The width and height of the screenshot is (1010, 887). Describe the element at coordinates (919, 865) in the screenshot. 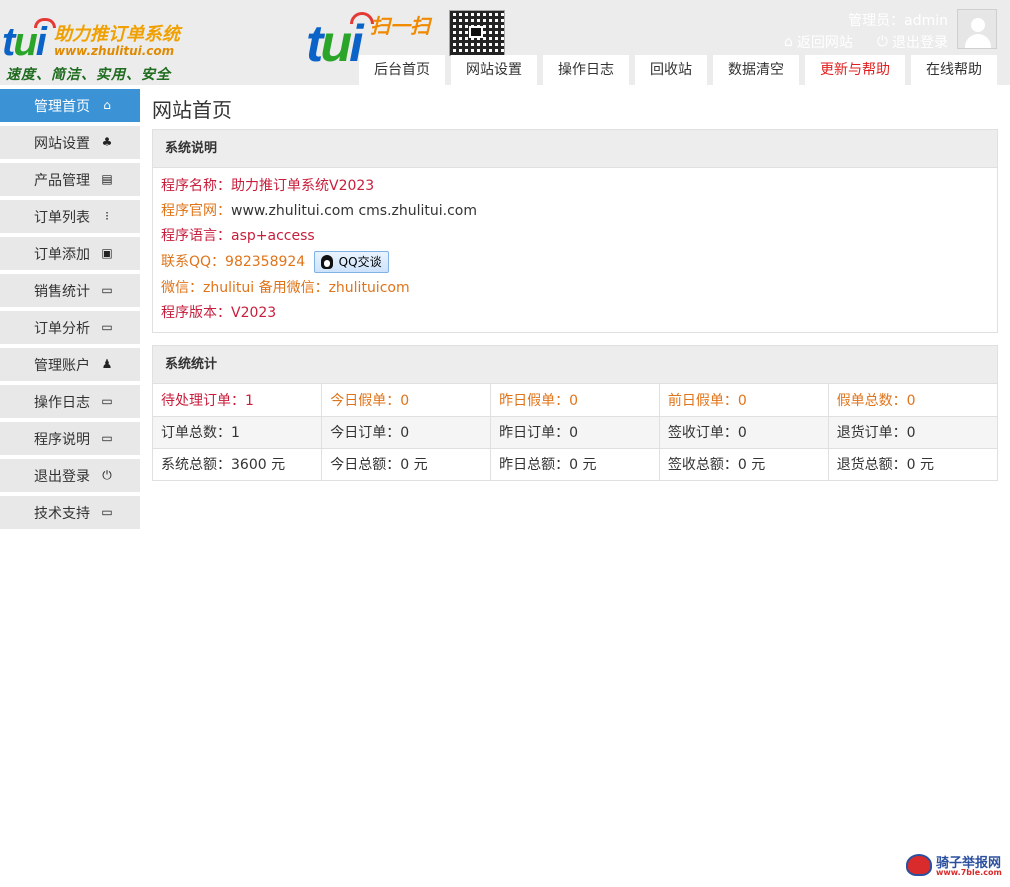

I see `shield-icon` at that location.